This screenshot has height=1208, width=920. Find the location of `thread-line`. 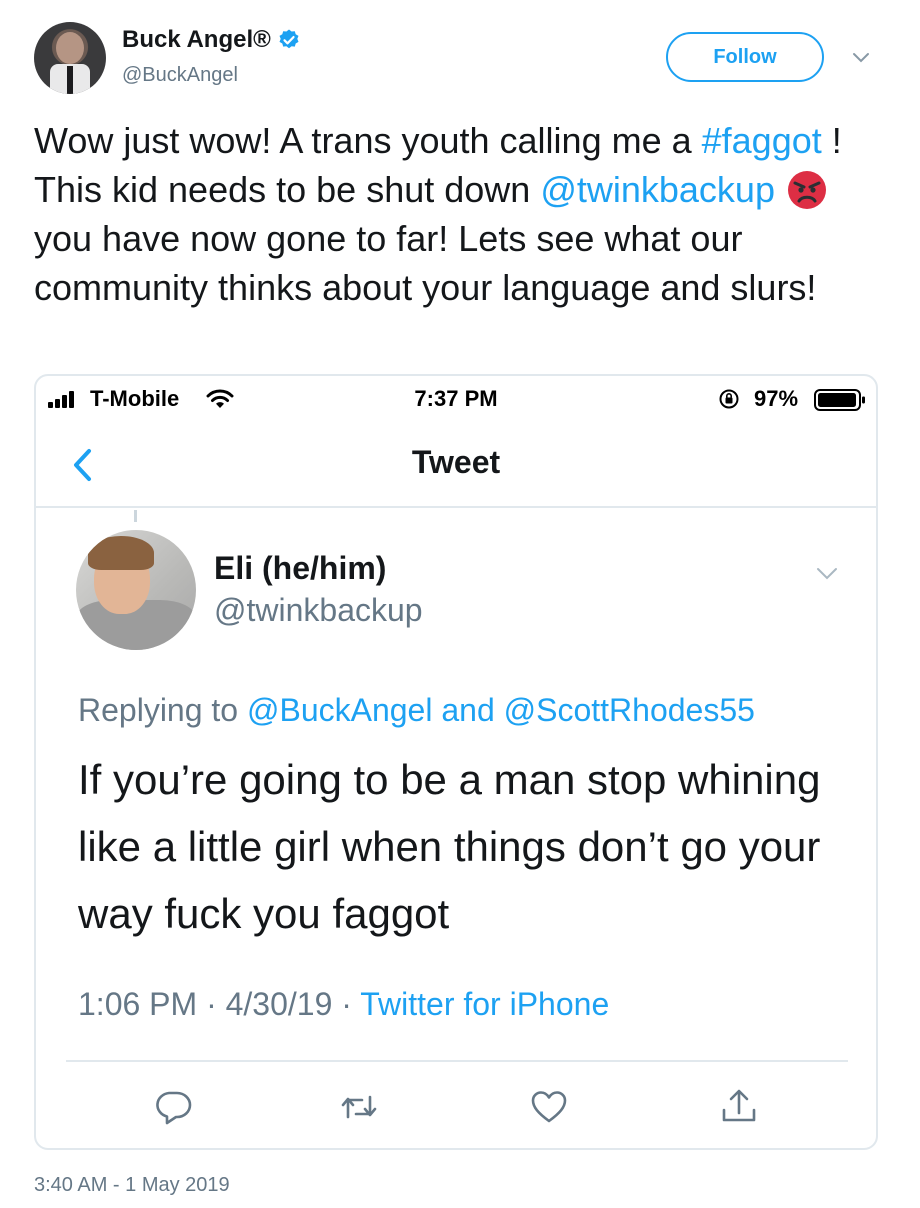

thread-line is located at coordinates (135, 516).